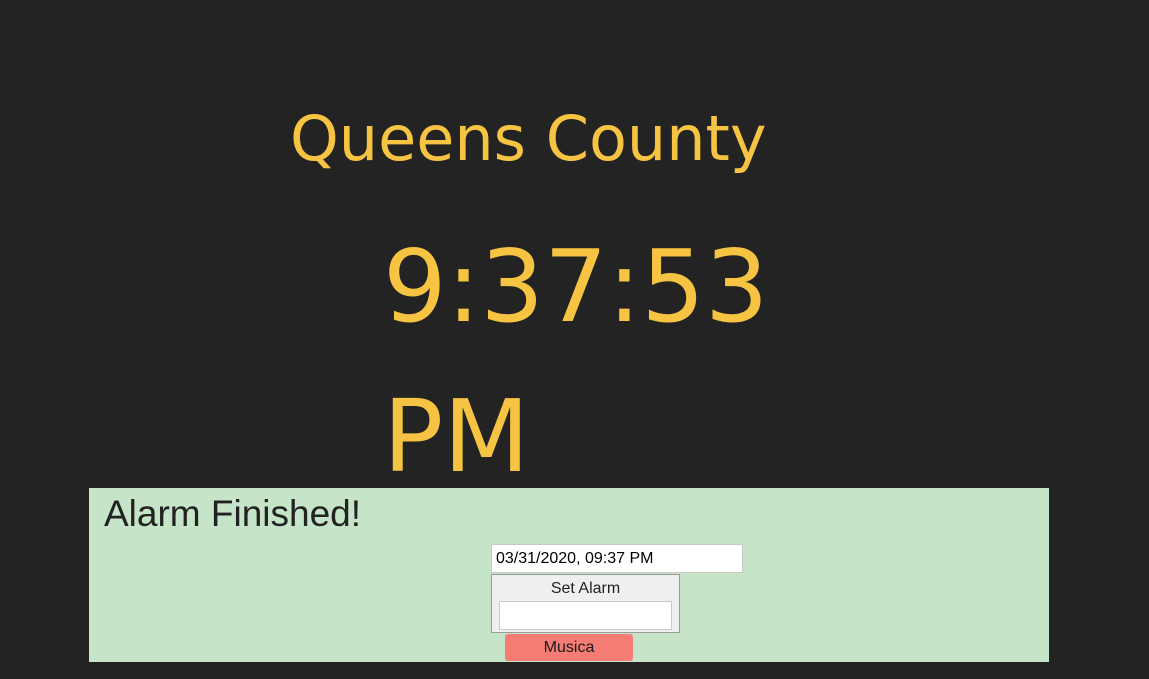 Image resolution: width=1149 pixels, height=679 pixels. Describe the element at coordinates (585, 588) in the screenshot. I see `set-alarm-label: Set Alarm` at that location.